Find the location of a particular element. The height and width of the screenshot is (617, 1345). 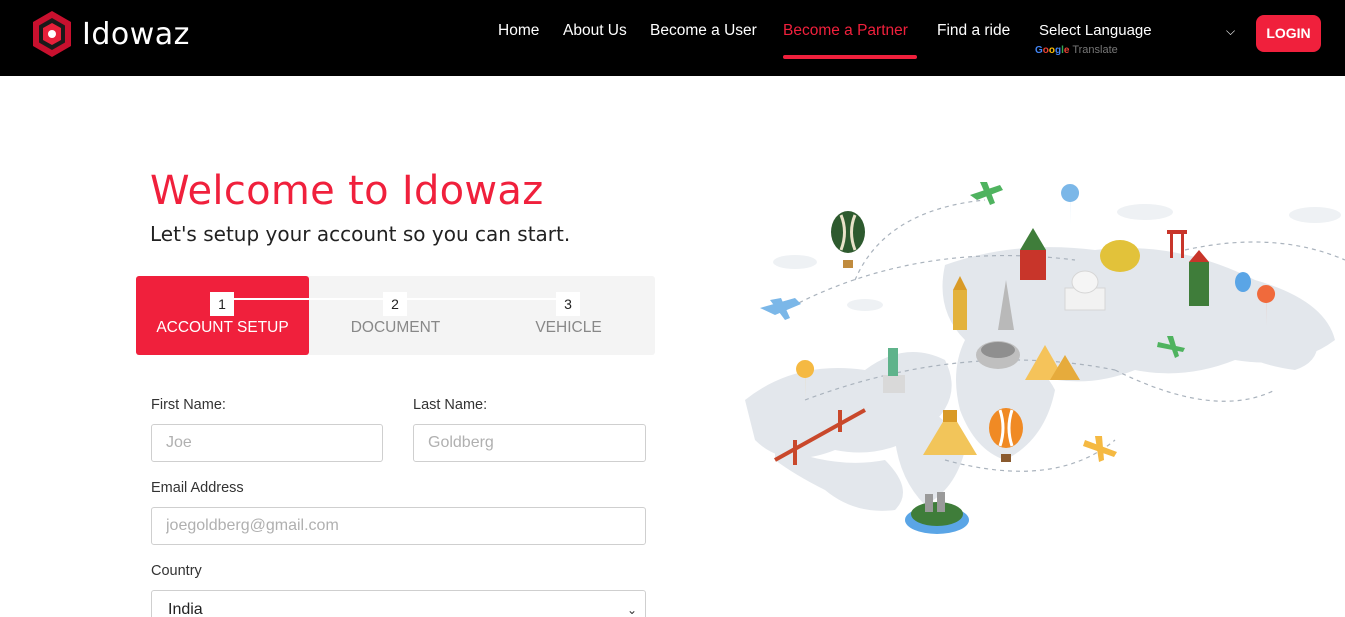

page-title: Welcome to Idowaz is located at coordinates (347, 191).